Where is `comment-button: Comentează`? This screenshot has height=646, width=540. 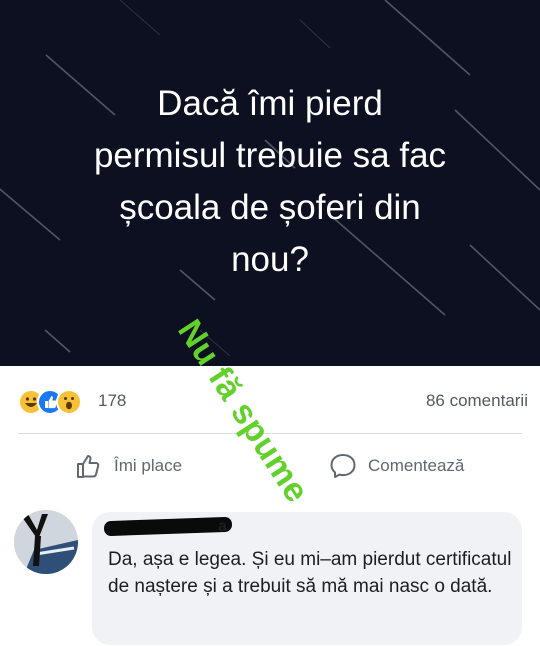
comment-button: Comentează is located at coordinates (413, 466).